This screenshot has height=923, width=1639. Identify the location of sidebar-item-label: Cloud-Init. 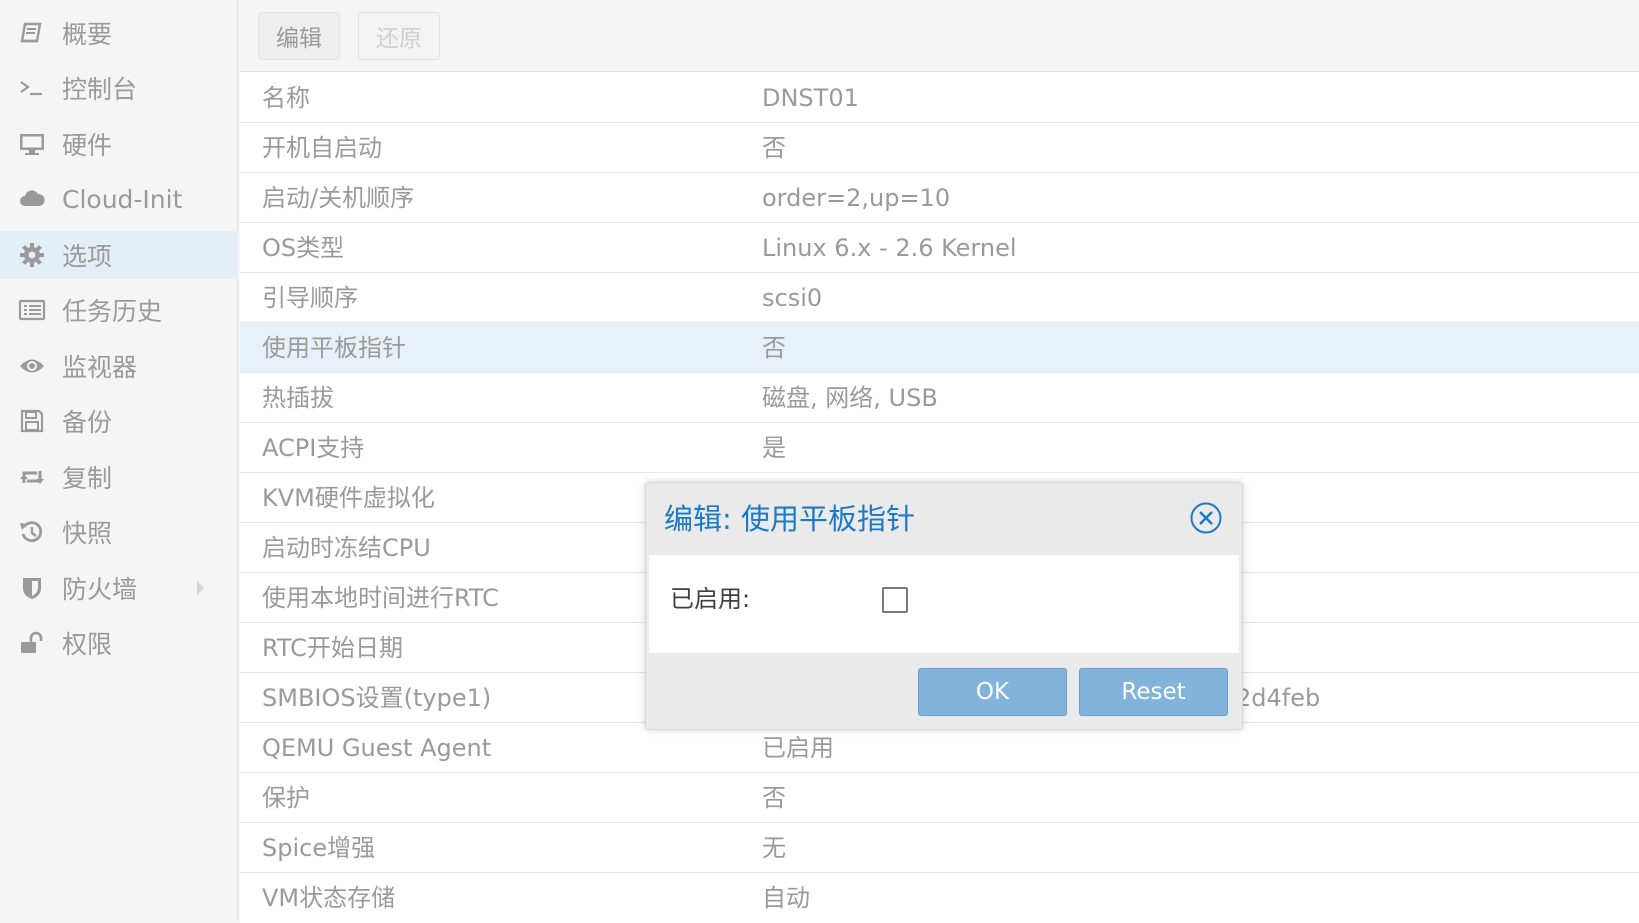
(122, 199).